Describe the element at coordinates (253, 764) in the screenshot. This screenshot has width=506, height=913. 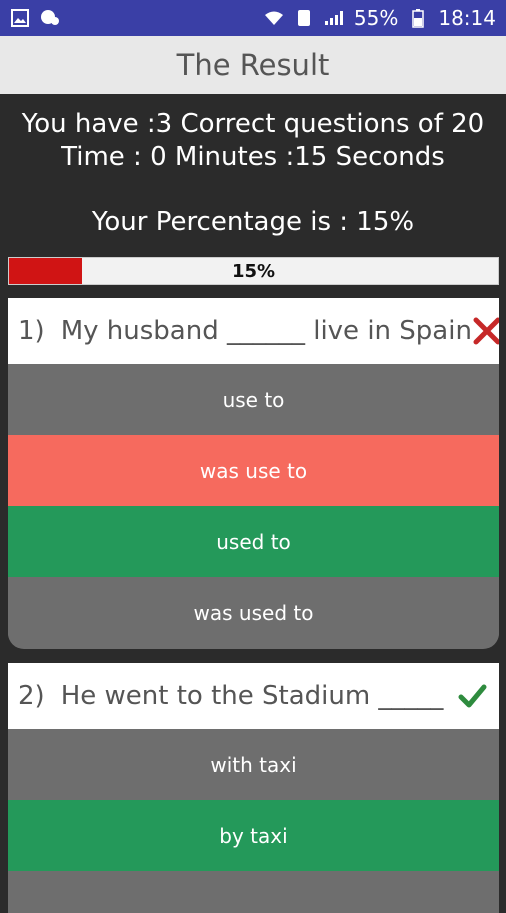
I see `answer-option: with taxi` at that location.